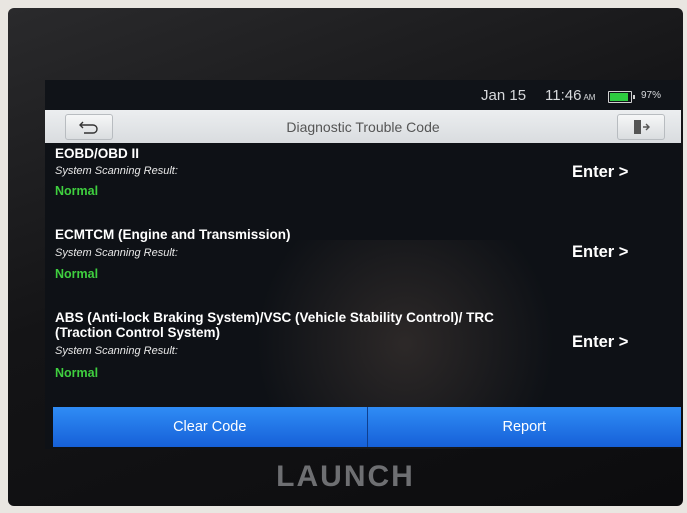  Describe the element at coordinates (600, 252) in the screenshot. I see `enter-button-ecmtcm: Enter >` at that location.